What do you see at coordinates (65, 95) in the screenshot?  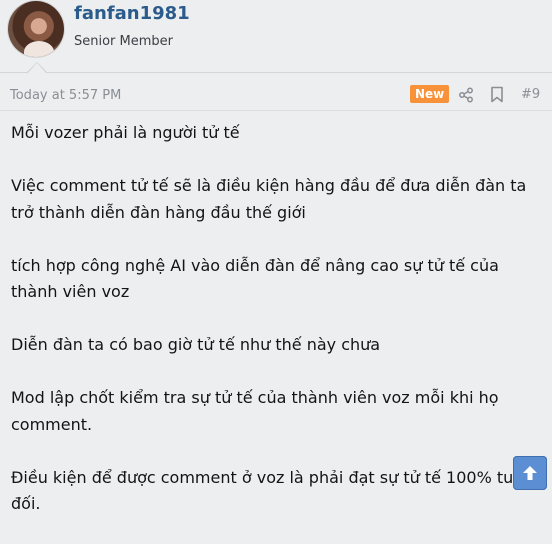 I see `post-date-link: Today at 5:57 PM` at bounding box center [65, 95].